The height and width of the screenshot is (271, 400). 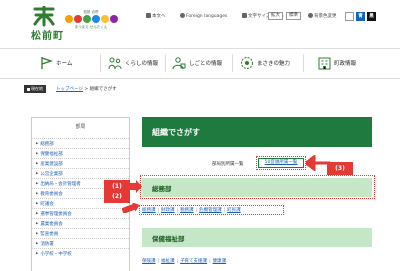 I want to click on mascot-logo: 松前 合併 まつまえ-せんたくん, so click(x=91, y=22).